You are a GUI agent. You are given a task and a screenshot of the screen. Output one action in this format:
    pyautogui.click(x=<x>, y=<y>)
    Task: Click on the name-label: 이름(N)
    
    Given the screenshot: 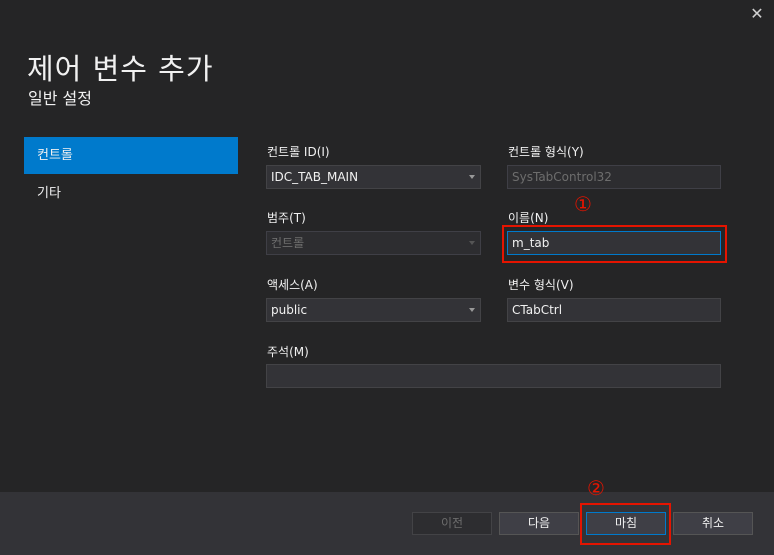 What is the action you would take?
    pyautogui.click(x=528, y=218)
    